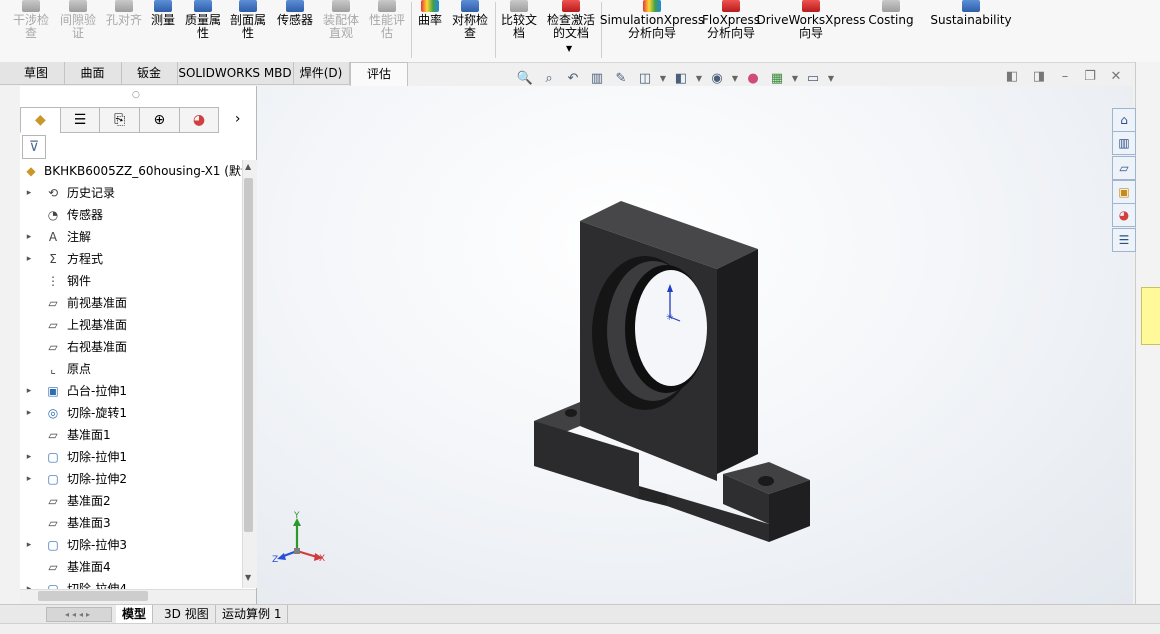 Image resolution: width=1160 pixels, height=634 pixels. Describe the element at coordinates (1124, 215) in the screenshot. I see `appearances-icon: ◕` at that location.